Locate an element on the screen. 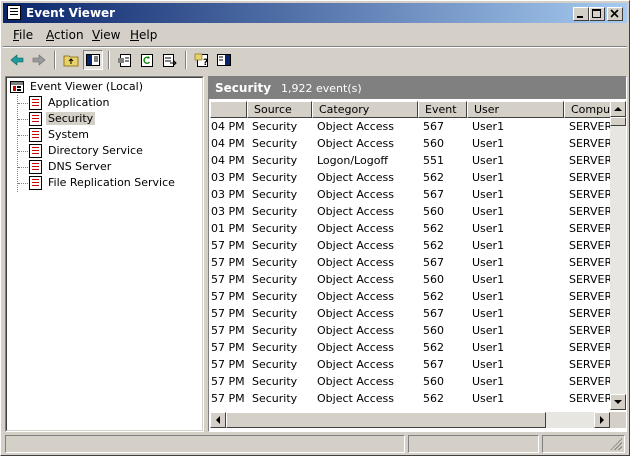  properties-button is located at coordinates (125, 60).